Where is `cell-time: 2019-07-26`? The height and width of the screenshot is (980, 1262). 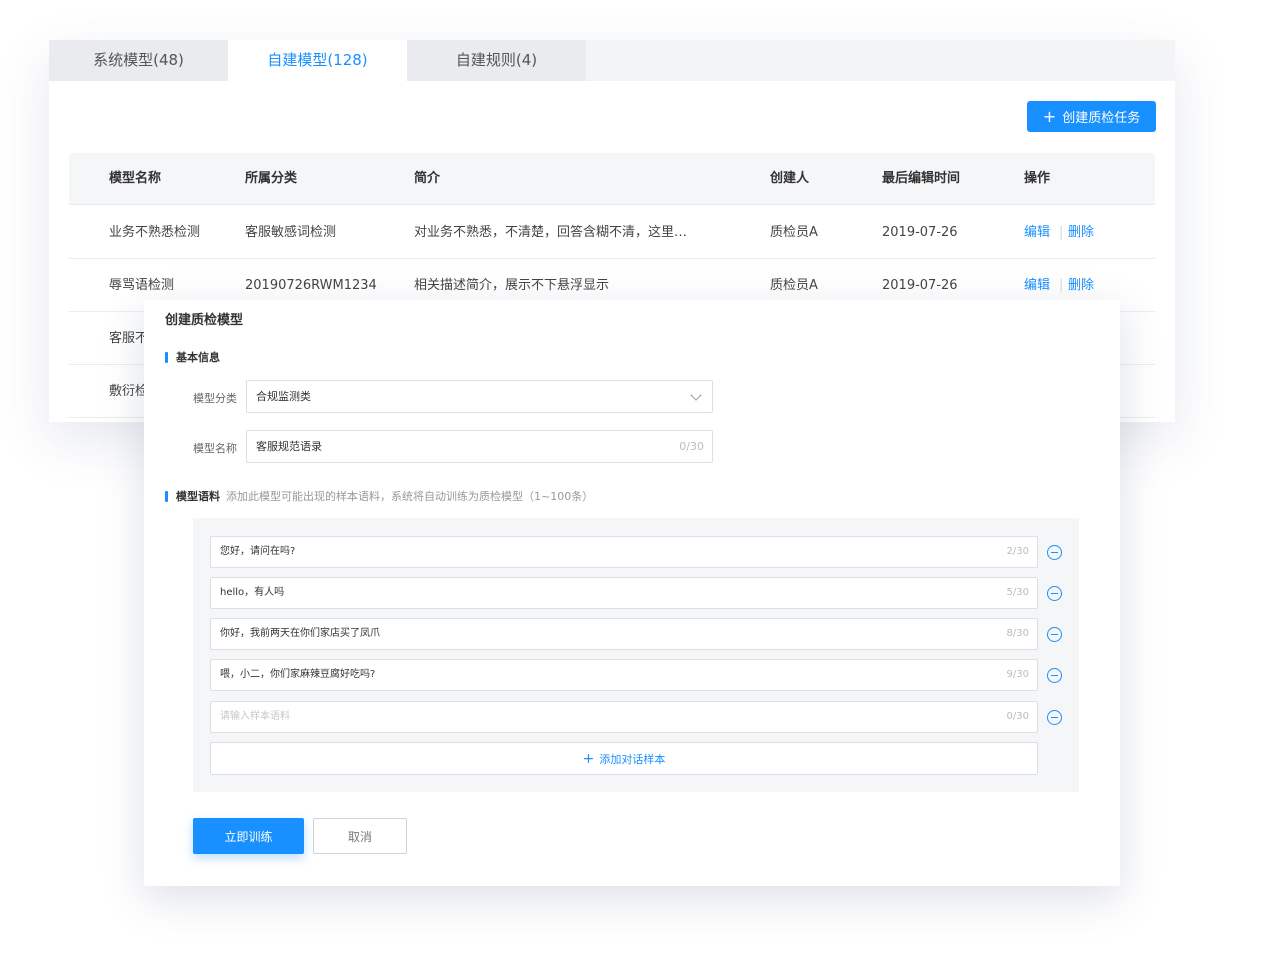 cell-time: 2019-07-26 is located at coordinates (920, 232).